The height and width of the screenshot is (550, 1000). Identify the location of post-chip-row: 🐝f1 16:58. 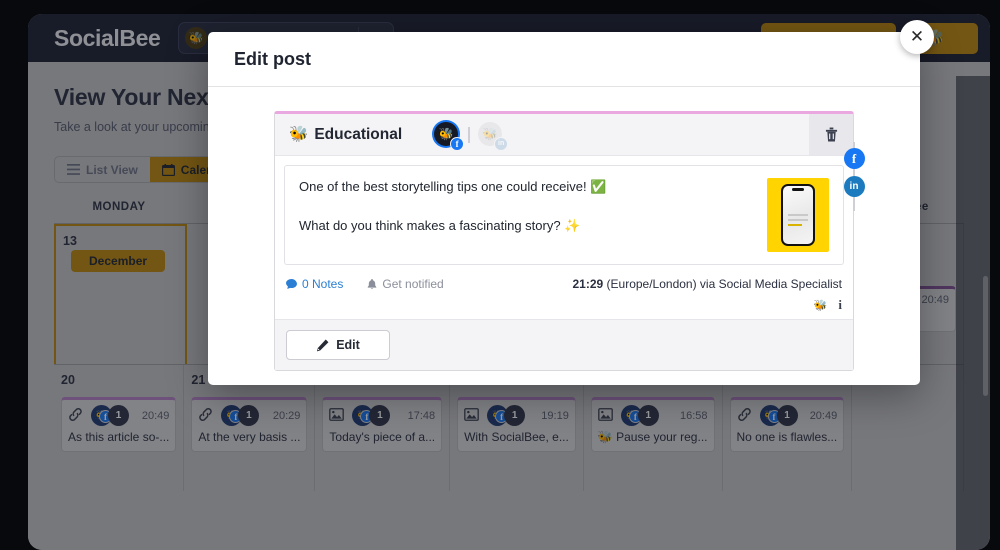
(652, 415).